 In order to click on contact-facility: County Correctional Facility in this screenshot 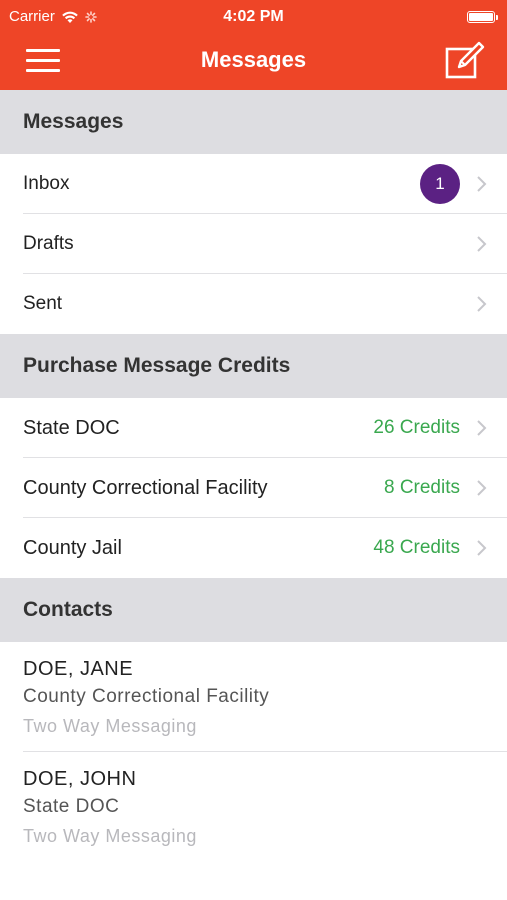, I will do `click(146, 696)`.